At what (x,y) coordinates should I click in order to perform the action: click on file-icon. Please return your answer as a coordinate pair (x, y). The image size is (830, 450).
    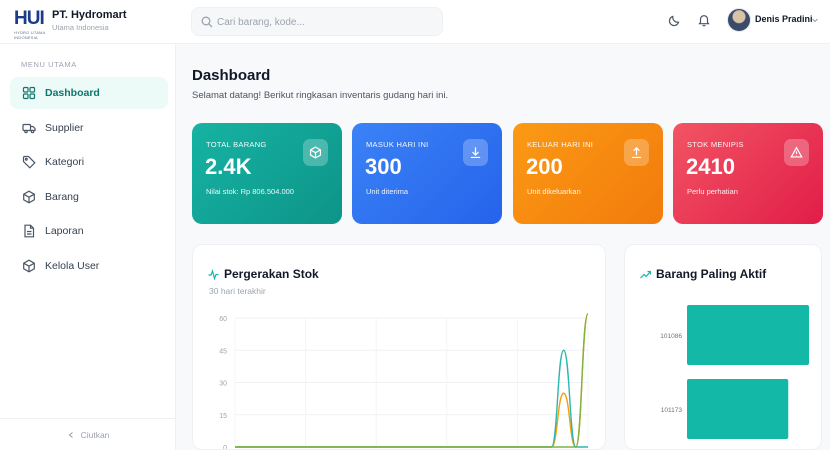
    Looking at the image, I should click on (29, 231).